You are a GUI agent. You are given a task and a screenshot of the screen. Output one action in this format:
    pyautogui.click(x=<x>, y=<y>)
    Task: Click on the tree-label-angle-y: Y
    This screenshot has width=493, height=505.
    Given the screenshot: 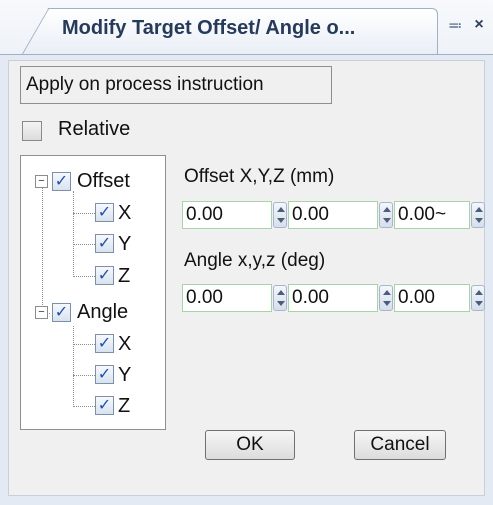 What is the action you would take?
    pyautogui.click(x=125, y=375)
    